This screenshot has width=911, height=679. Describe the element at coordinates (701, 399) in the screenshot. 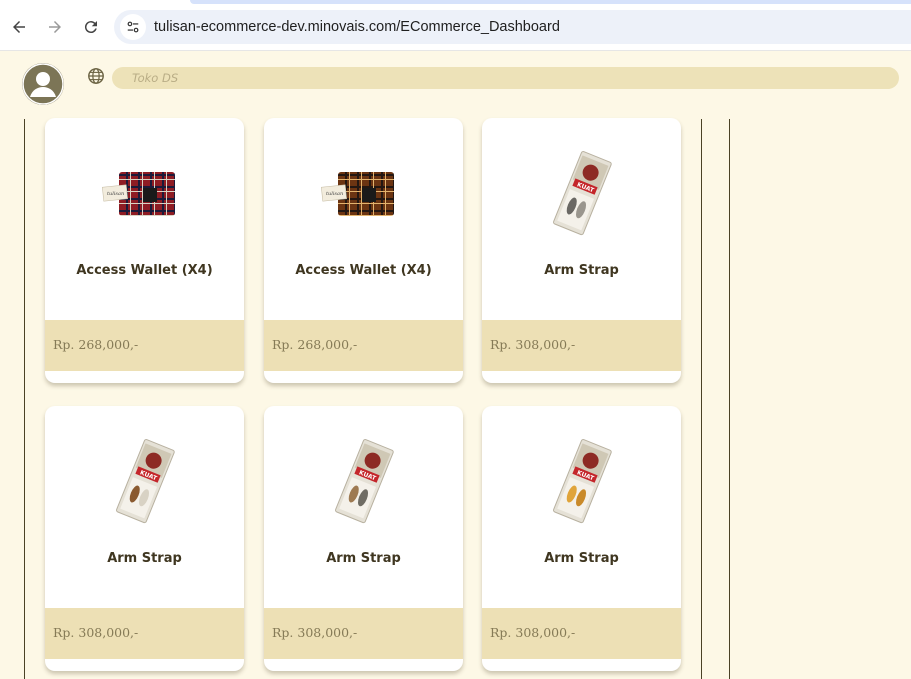

I see `content-divider-right` at that location.